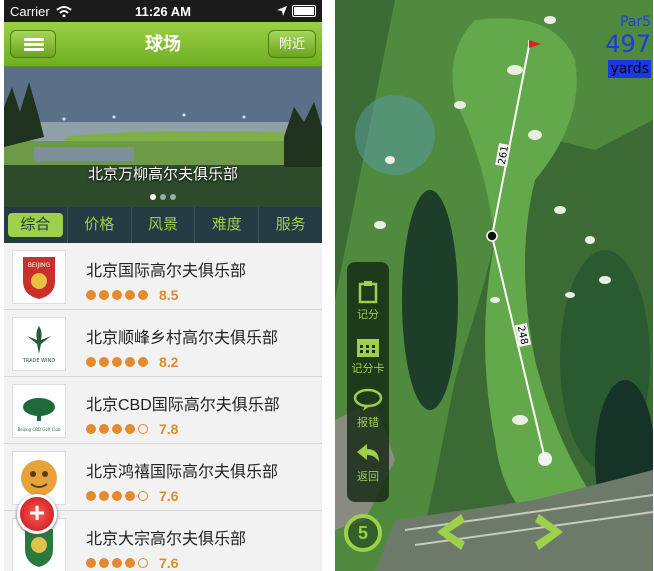  I want to click on star-rating: 7.8, so click(132, 429).